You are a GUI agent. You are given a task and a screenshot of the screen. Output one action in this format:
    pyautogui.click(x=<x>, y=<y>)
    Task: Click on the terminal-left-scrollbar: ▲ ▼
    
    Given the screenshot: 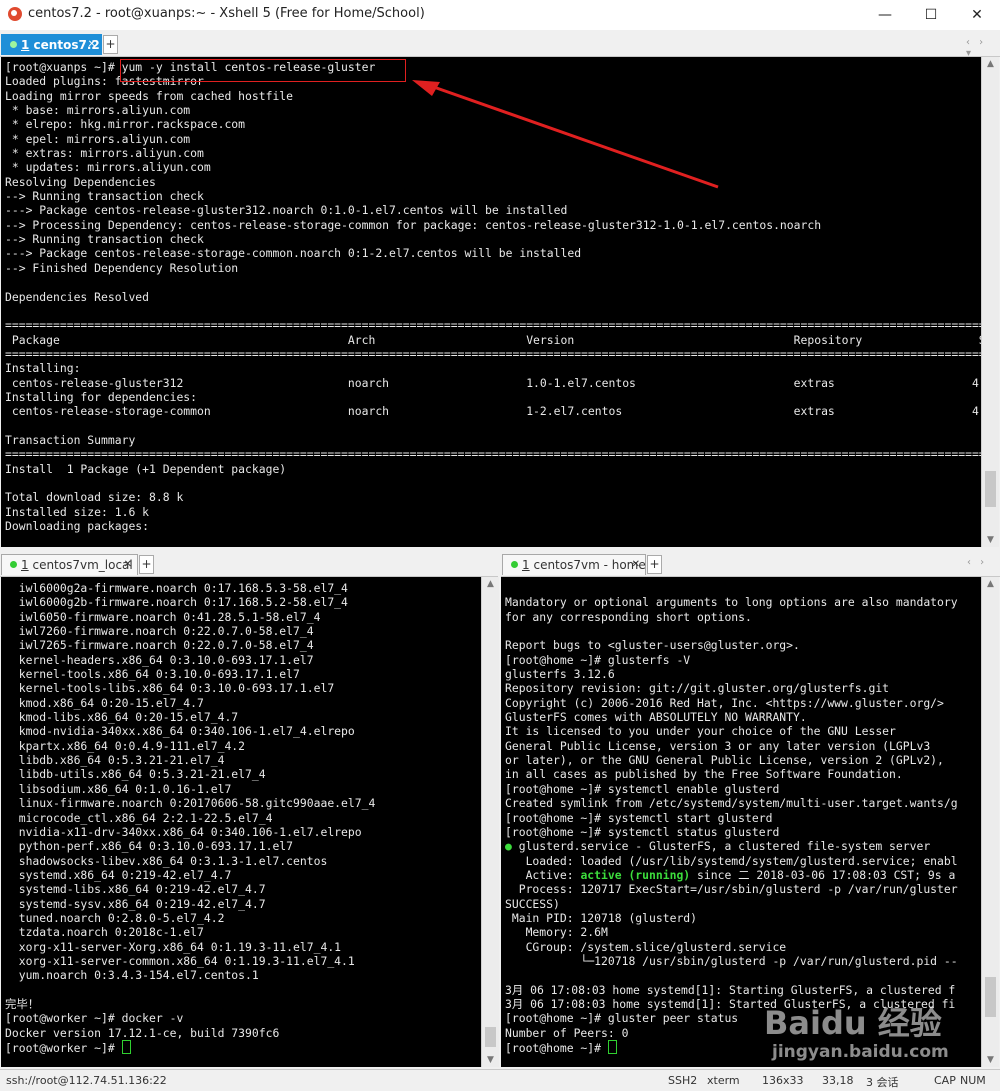 What is the action you would take?
    pyautogui.click(x=490, y=822)
    